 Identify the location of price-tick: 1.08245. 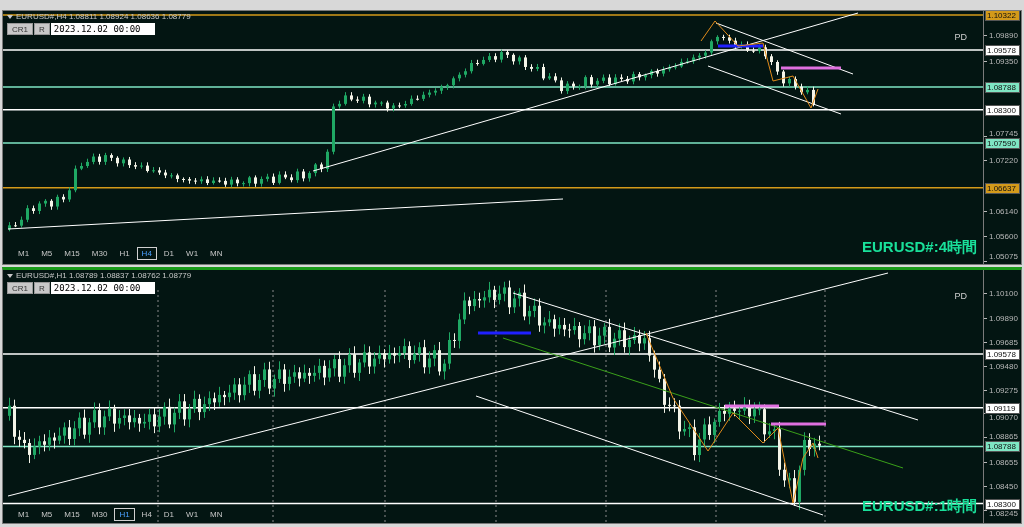
(1003, 513).